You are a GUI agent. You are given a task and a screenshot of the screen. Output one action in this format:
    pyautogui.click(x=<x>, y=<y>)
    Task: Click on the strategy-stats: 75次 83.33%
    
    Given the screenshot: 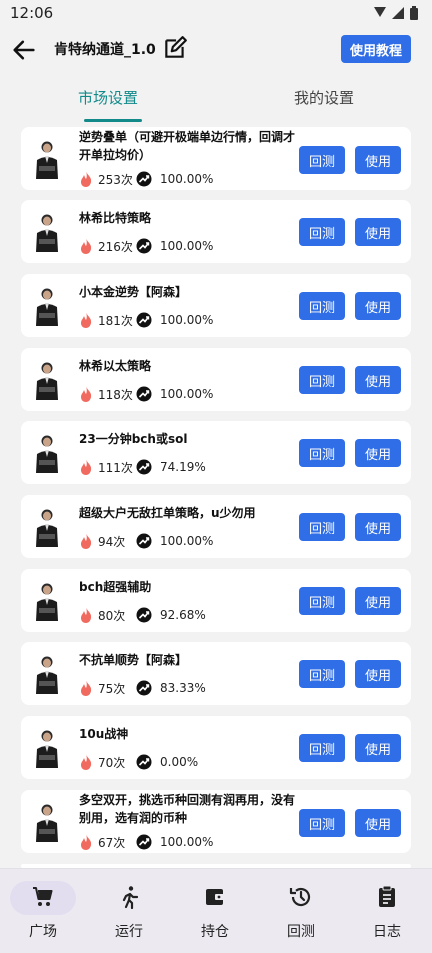 What is the action you would take?
    pyautogui.click(x=142, y=688)
    